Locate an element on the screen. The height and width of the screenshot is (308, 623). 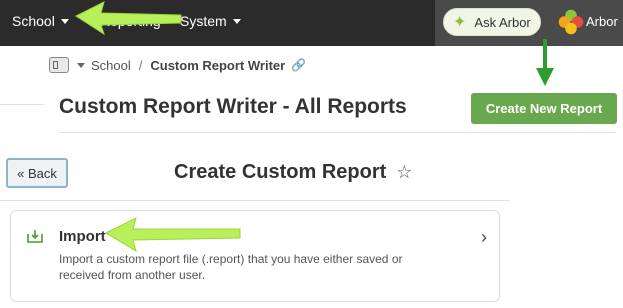
sparkle-icon: ✦ is located at coordinates (460, 22).